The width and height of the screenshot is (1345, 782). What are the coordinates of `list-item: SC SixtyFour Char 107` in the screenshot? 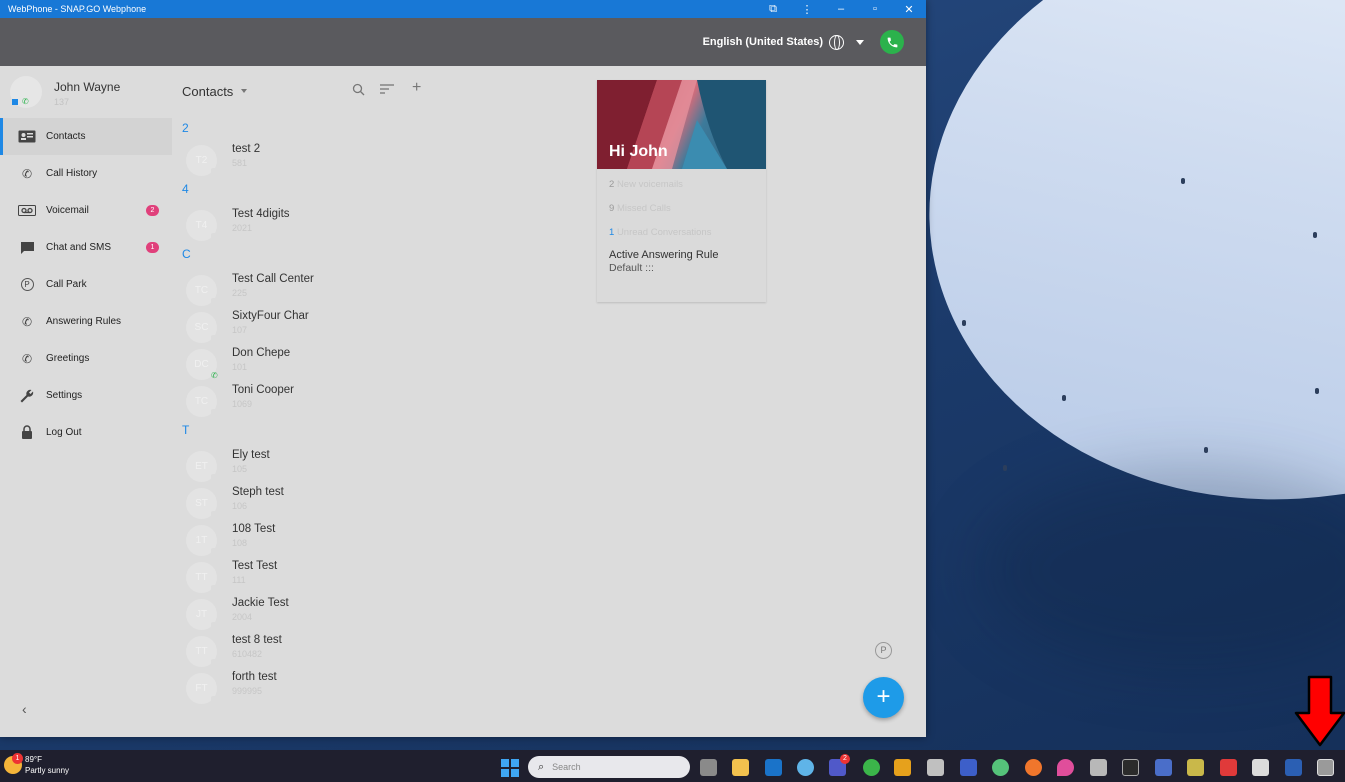 It's located at (307, 325).